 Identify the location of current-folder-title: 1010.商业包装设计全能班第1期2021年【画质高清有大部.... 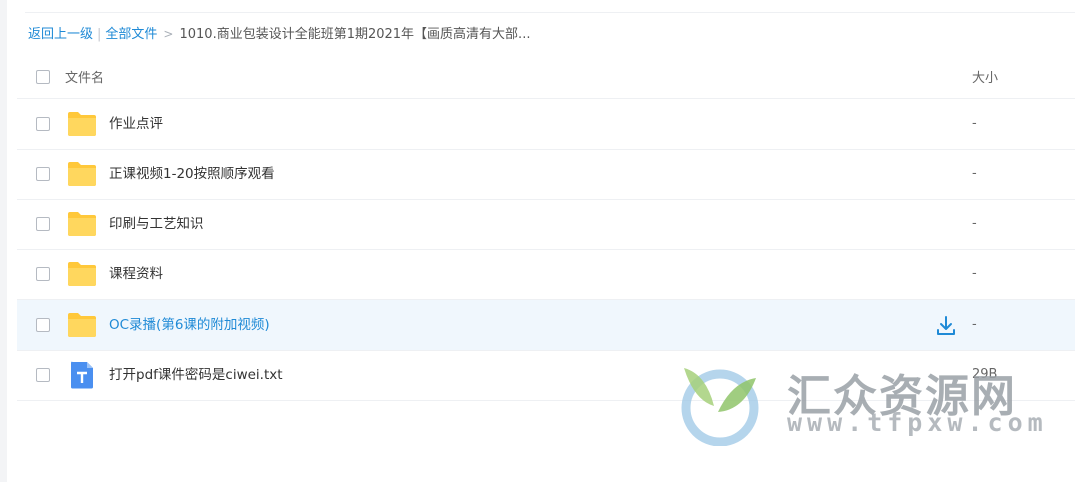
(355, 34).